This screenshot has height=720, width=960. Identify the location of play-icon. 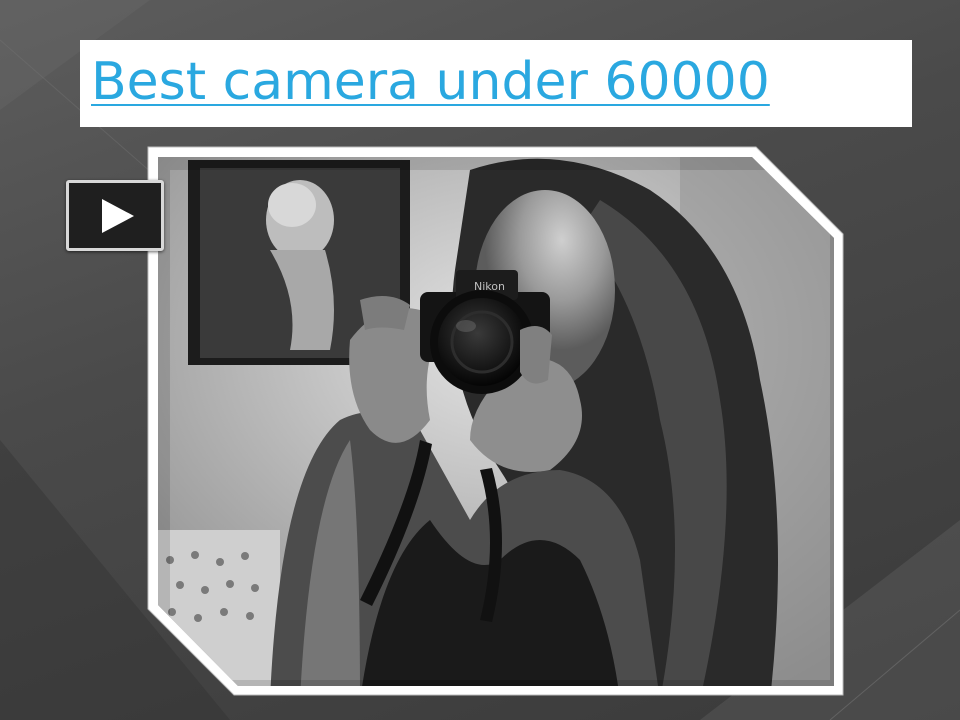
(118, 216).